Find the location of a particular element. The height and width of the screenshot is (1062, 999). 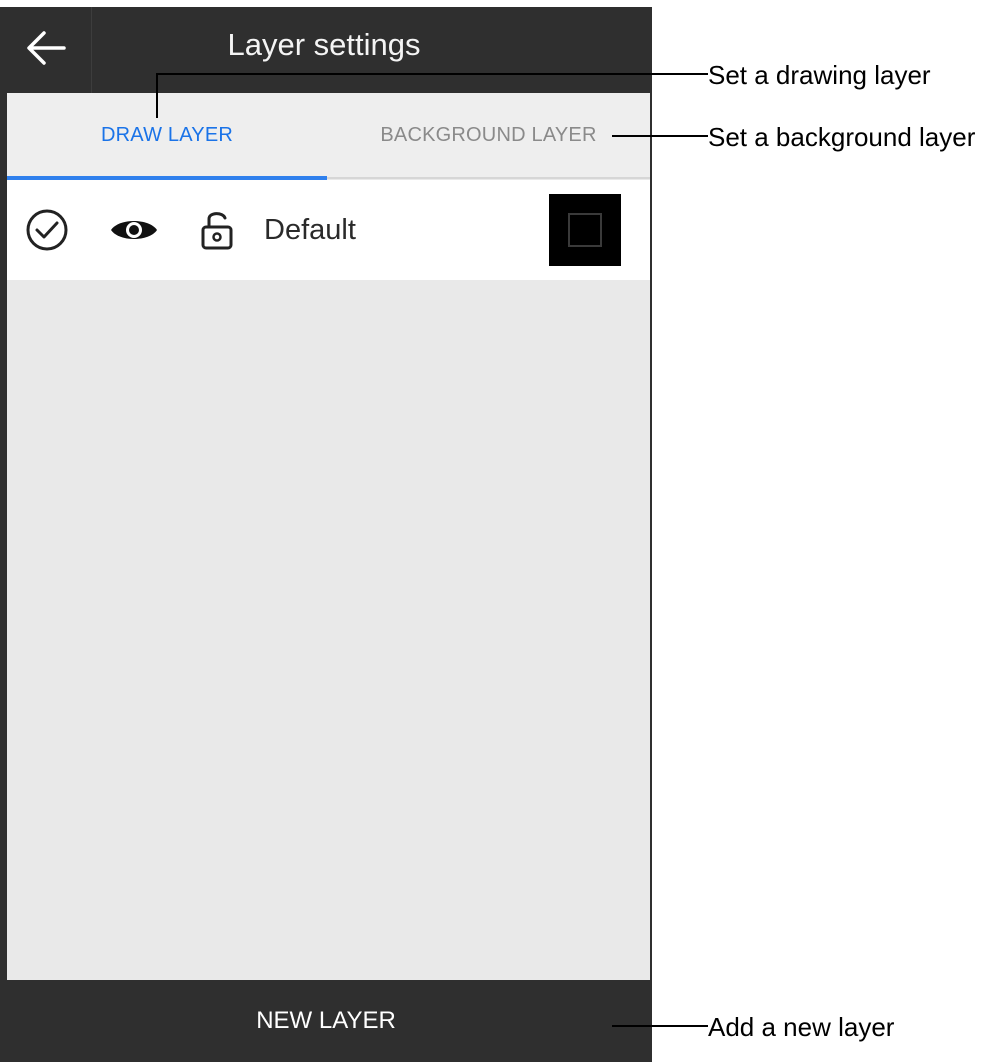

callout-new-layer: Add a new layer is located at coordinates (801, 1027).